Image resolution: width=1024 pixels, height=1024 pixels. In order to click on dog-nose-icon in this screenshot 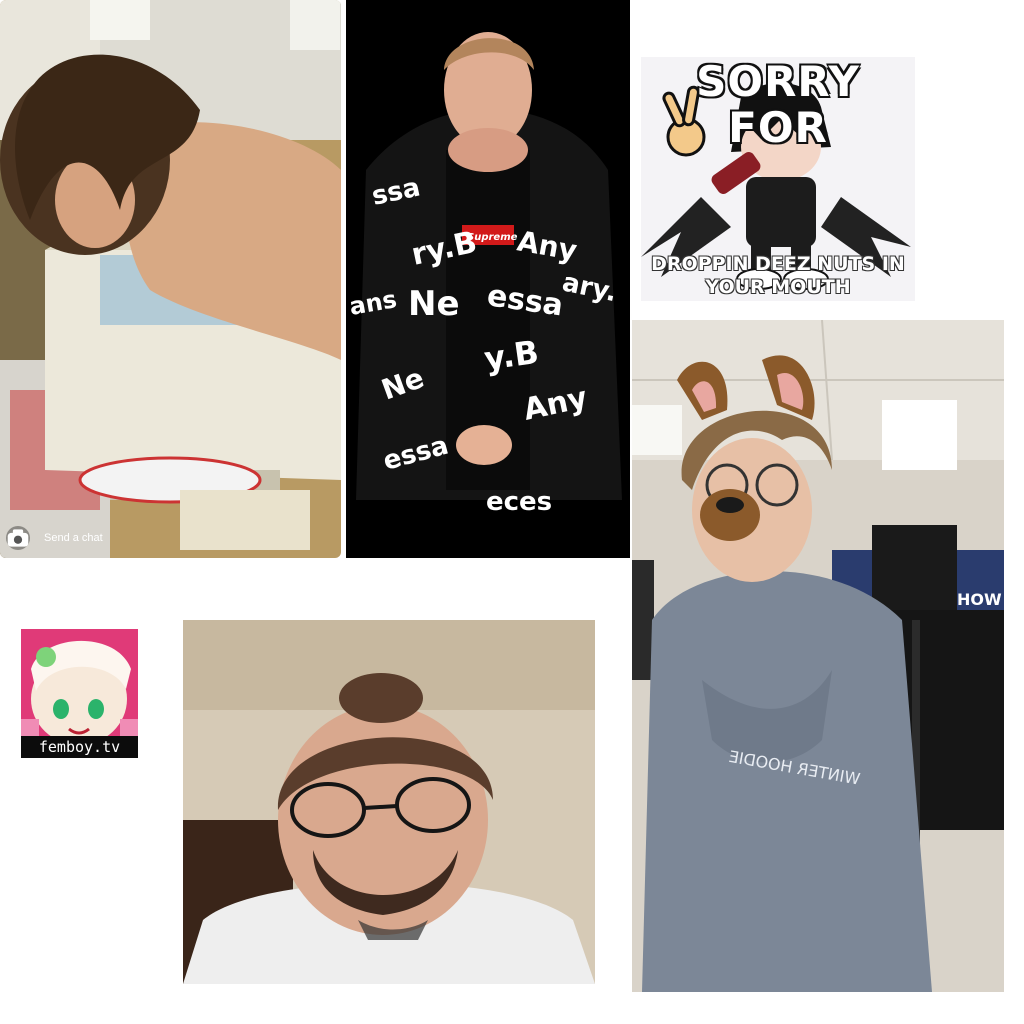, I will do `click(730, 515)`.